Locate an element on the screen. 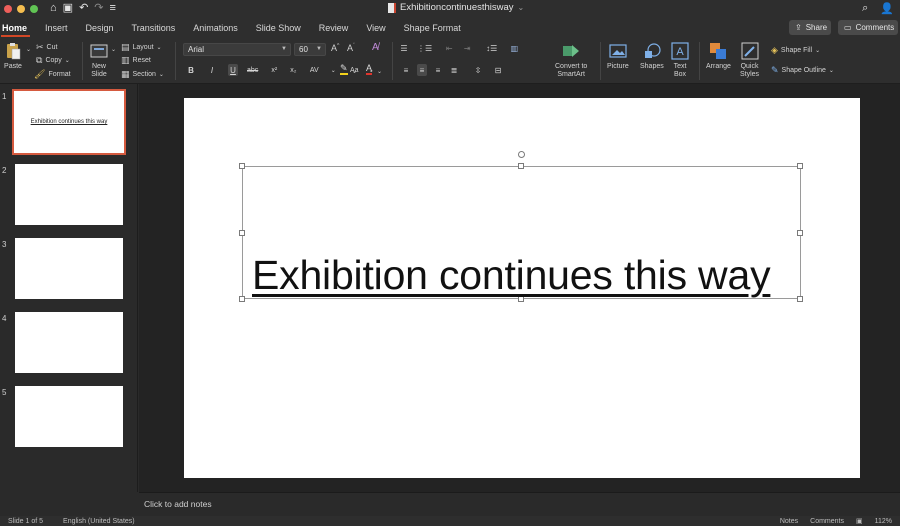  tab-insert: Insert is located at coordinates (56, 27).